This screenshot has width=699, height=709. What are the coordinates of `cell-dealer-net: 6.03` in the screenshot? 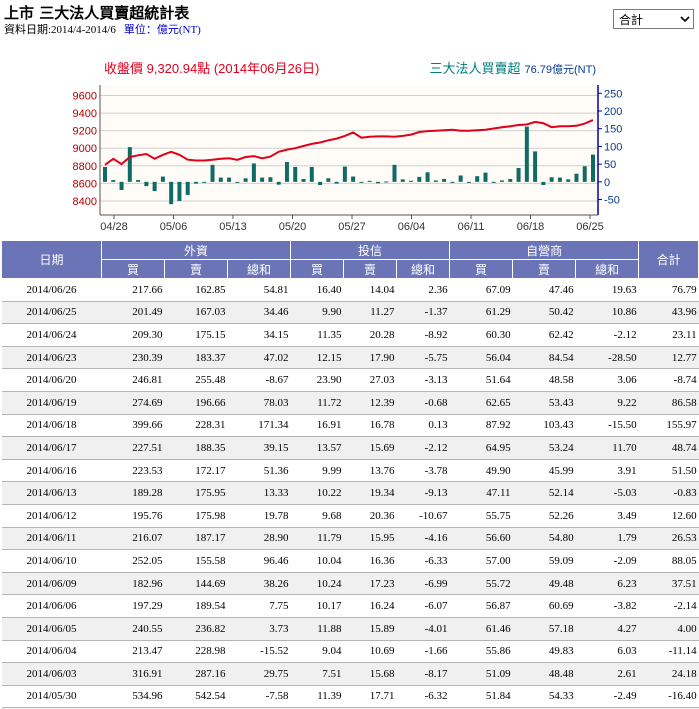 It's located at (607, 652).